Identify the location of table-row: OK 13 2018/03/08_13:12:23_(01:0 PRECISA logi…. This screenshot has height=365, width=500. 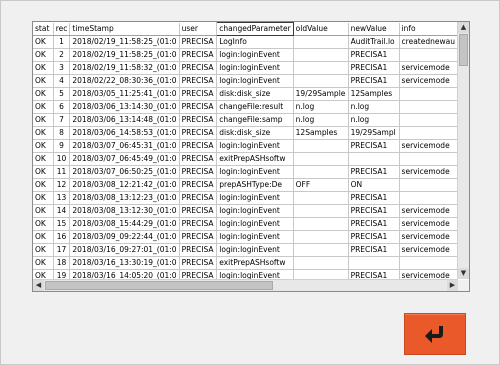
(245, 198).